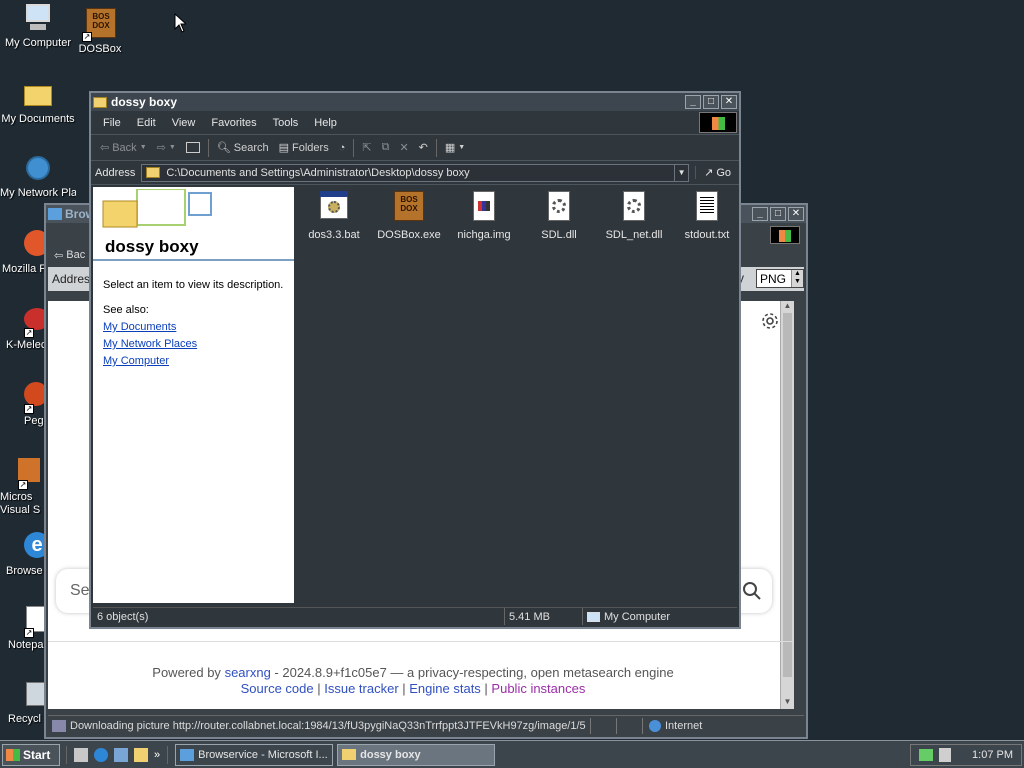 This screenshot has width=1024, height=768. I want to click on visual-studio-icon: ↗, so click(20, 473).